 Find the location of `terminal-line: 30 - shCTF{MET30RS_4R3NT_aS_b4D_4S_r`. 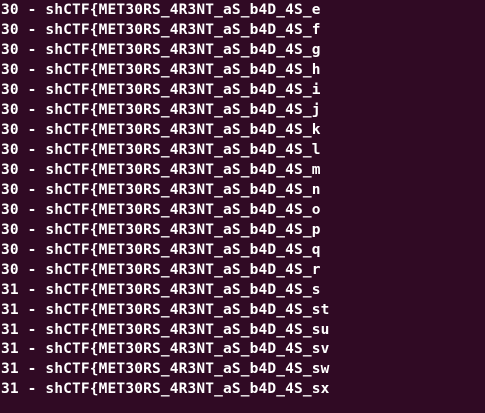

terminal-line: 30 - shCTF{MET30RS_4R3NT_aS_b4D_4S_r is located at coordinates (161, 269).